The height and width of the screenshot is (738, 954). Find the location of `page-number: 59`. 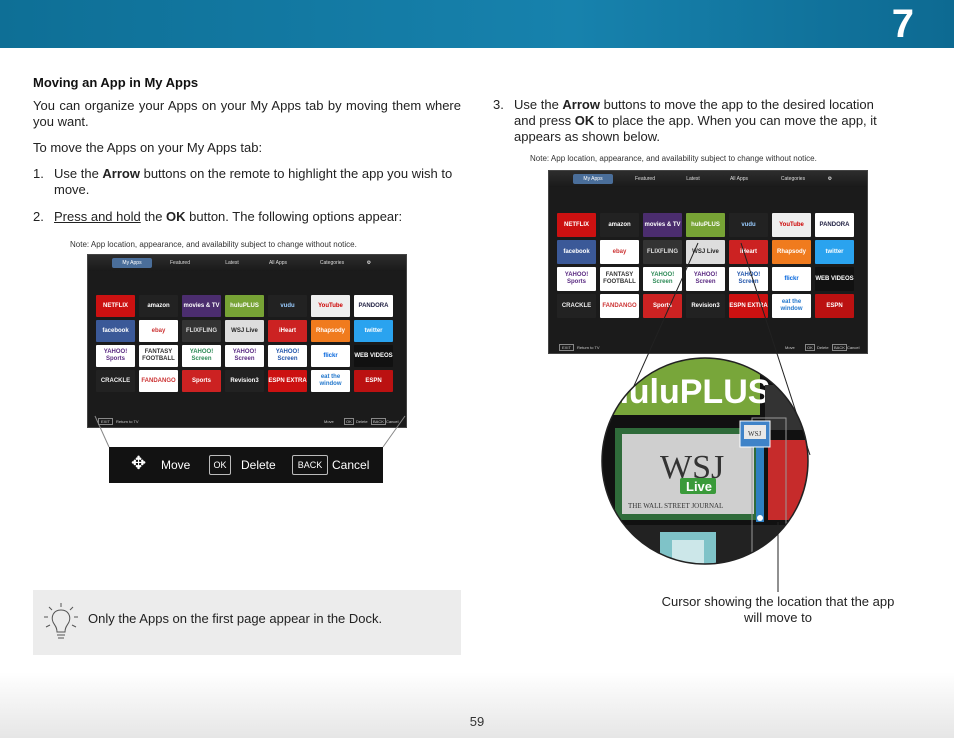

page-number: 59 is located at coordinates (477, 721).